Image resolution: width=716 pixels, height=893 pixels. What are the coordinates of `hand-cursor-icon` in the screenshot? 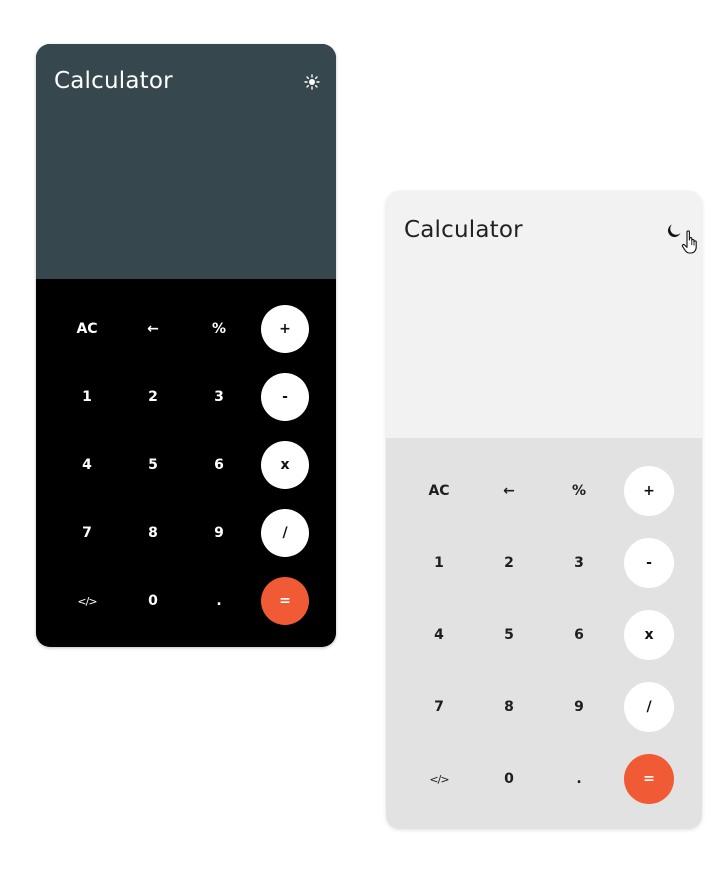 It's located at (689, 242).